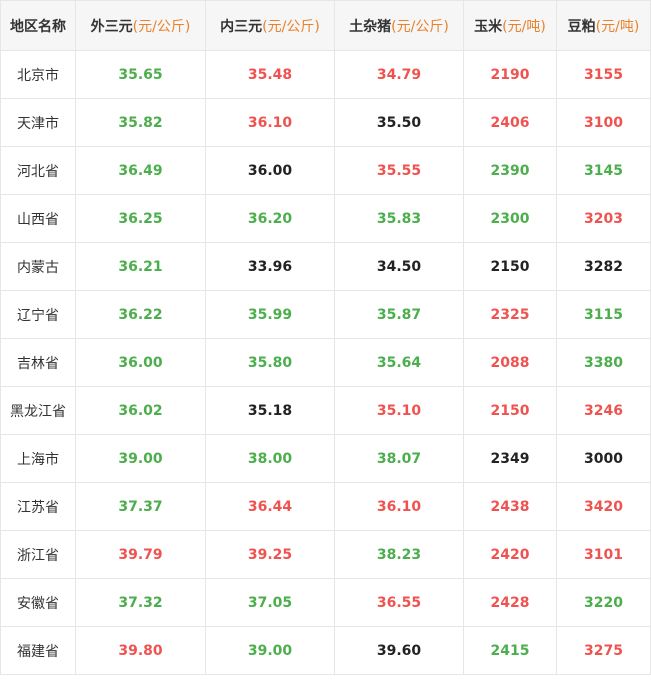  Describe the element at coordinates (510, 266) in the screenshot. I see `price-cell-corn: 2150` at that location.